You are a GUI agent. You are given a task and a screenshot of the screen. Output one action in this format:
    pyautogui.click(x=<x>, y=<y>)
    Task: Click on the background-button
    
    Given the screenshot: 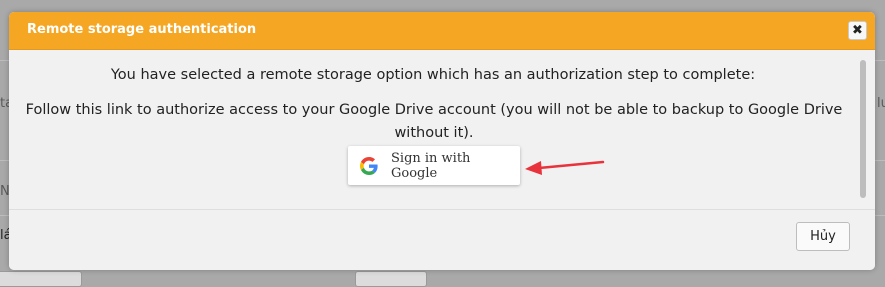 What is the action you would take?
    pyautogui.click(x=391, y=279)
    